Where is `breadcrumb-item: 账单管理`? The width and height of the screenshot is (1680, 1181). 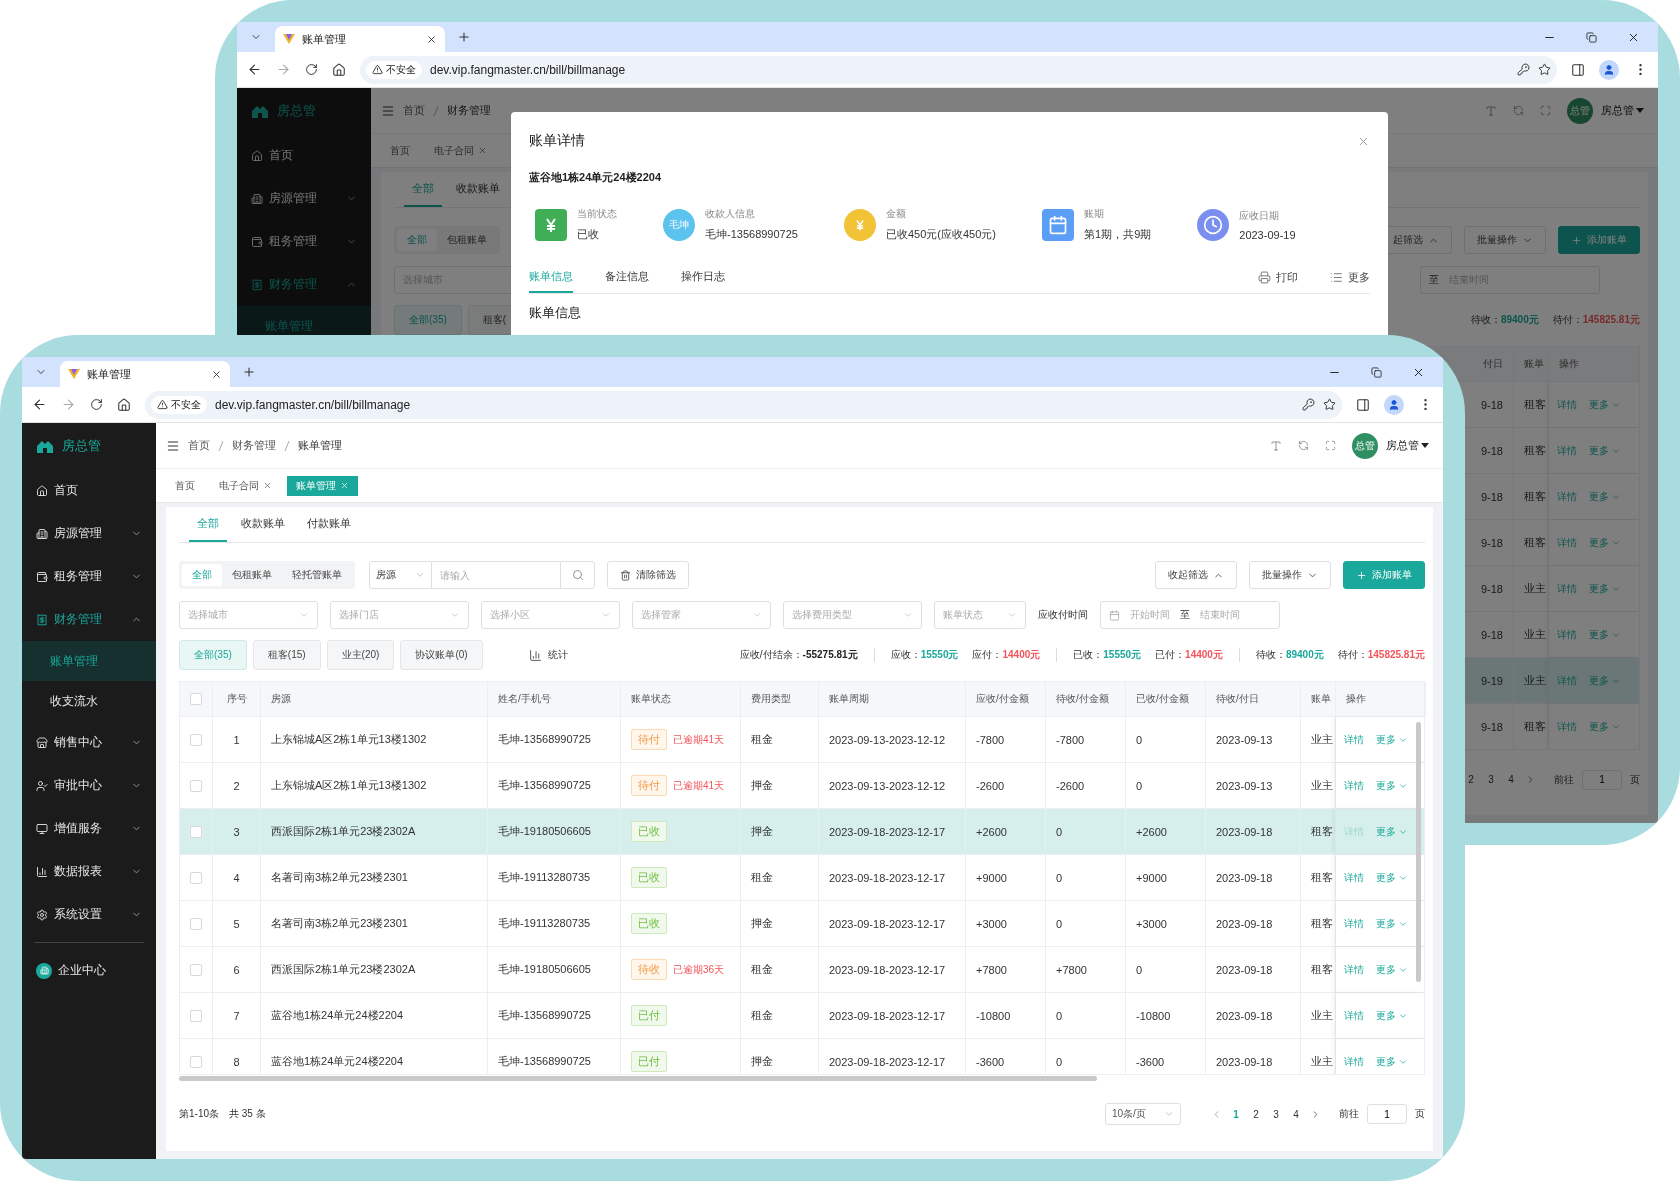
breadcrumb-item: 账单管理 is located at coordinates (320, 445).